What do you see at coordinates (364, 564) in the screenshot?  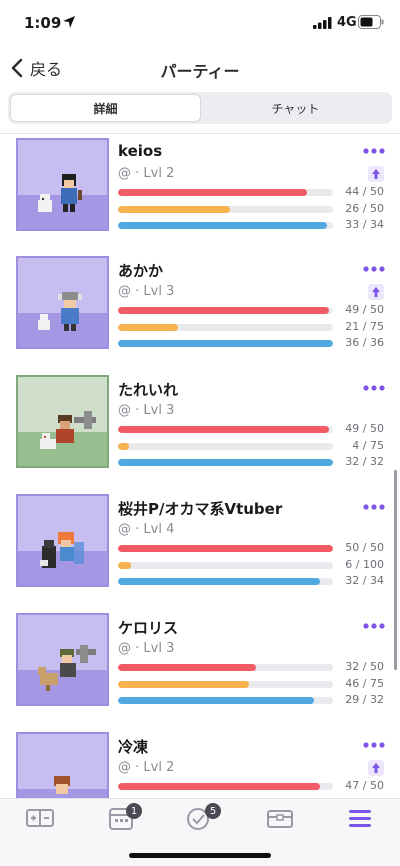 I see `experience-value: 6 / 100` at bounding box center [364, 564].